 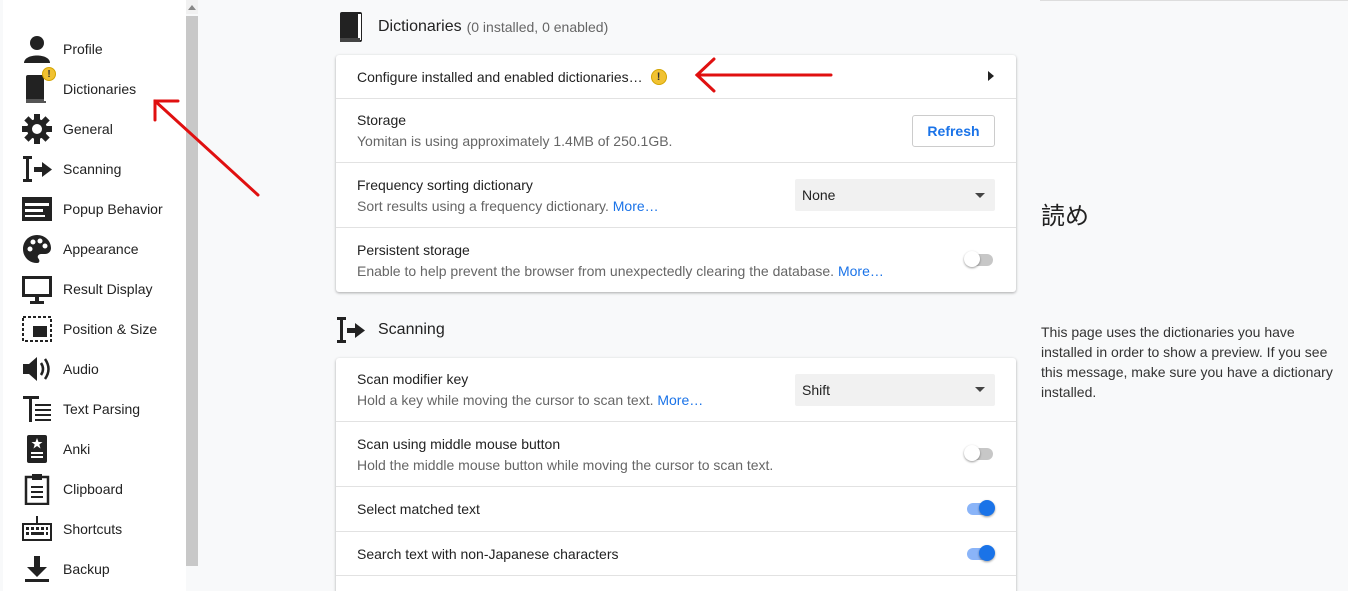 What do you see at coordinates (411, 329) in the screenshot?
I see `section-title: Scanning` at bounding box center [411, 329].